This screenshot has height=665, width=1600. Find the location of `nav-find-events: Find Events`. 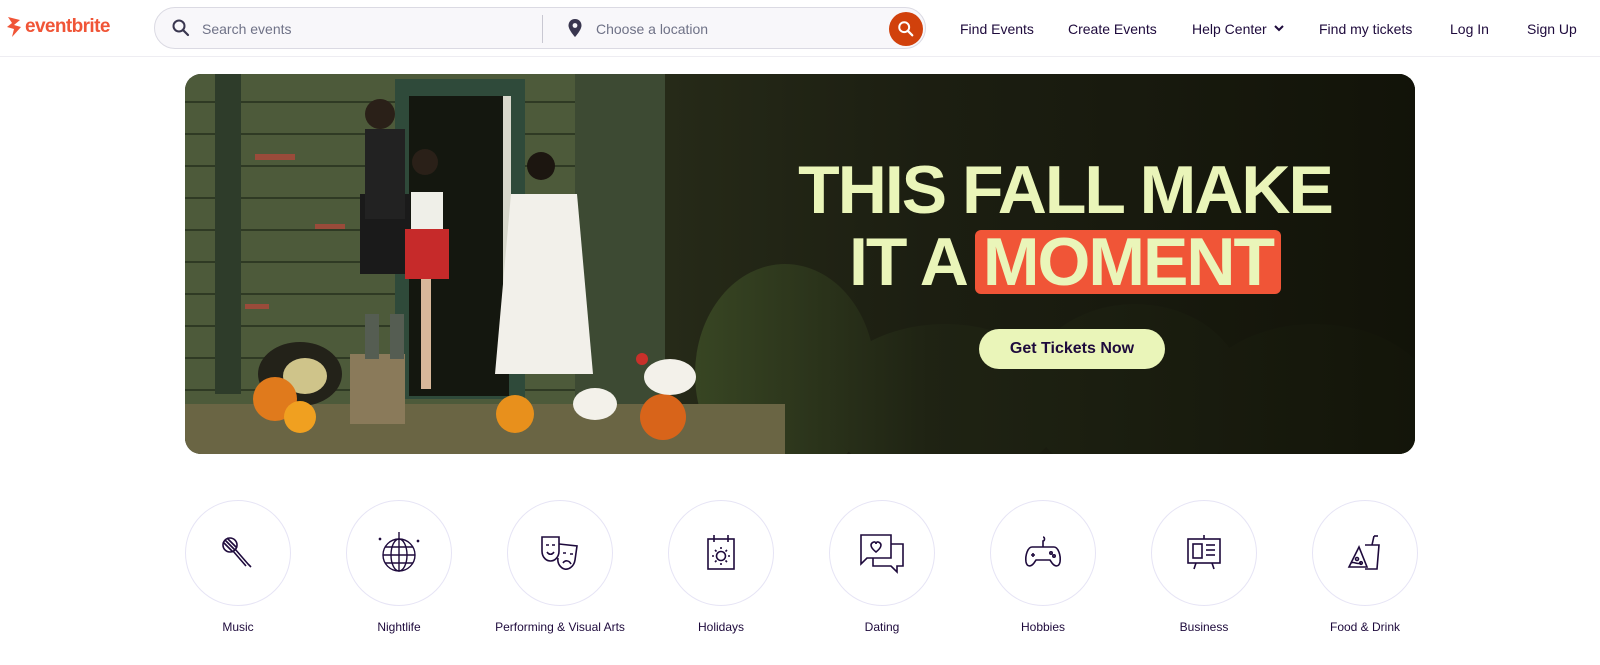

nav-find-events: Find Events is located at coordinates (997, 28).